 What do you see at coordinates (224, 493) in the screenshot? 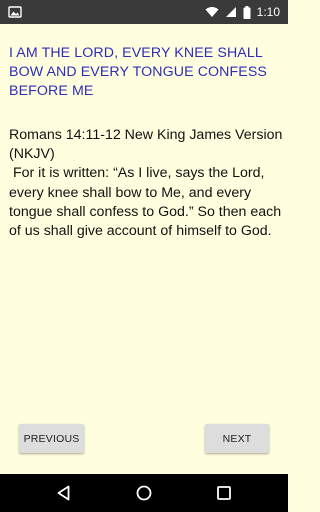
I see `recents-icon` at bounding box center [224, 493].